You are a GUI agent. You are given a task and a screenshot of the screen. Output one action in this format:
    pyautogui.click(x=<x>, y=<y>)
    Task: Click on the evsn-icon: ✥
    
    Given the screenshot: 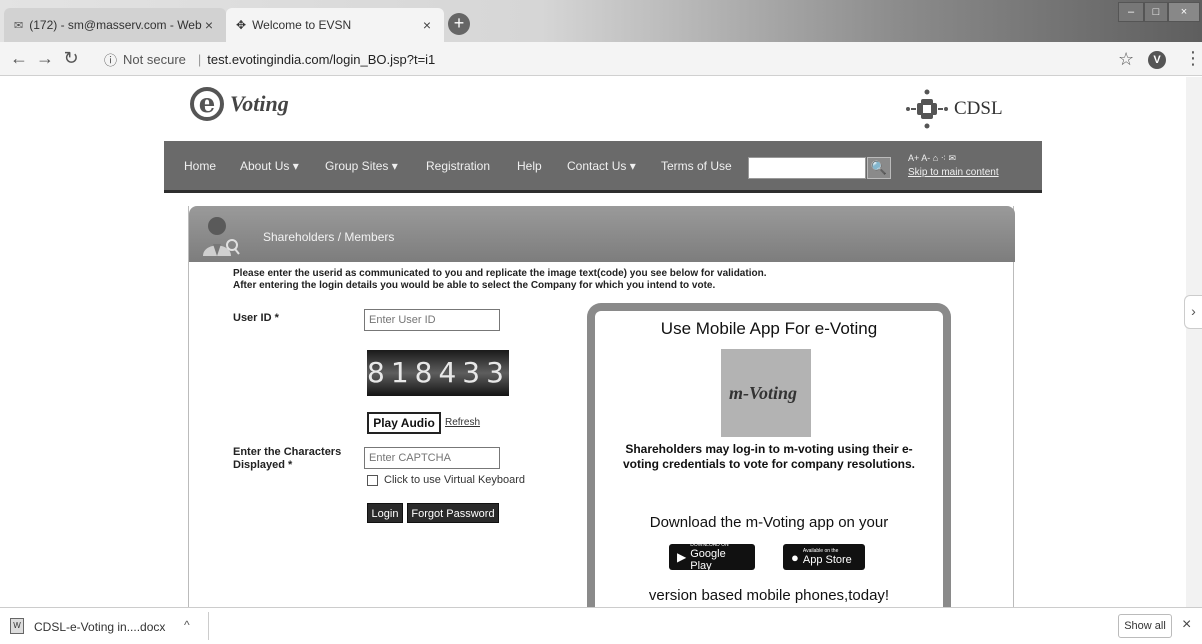 What is the action you would take?
    pyautogui.click(x=241, y=25)
    